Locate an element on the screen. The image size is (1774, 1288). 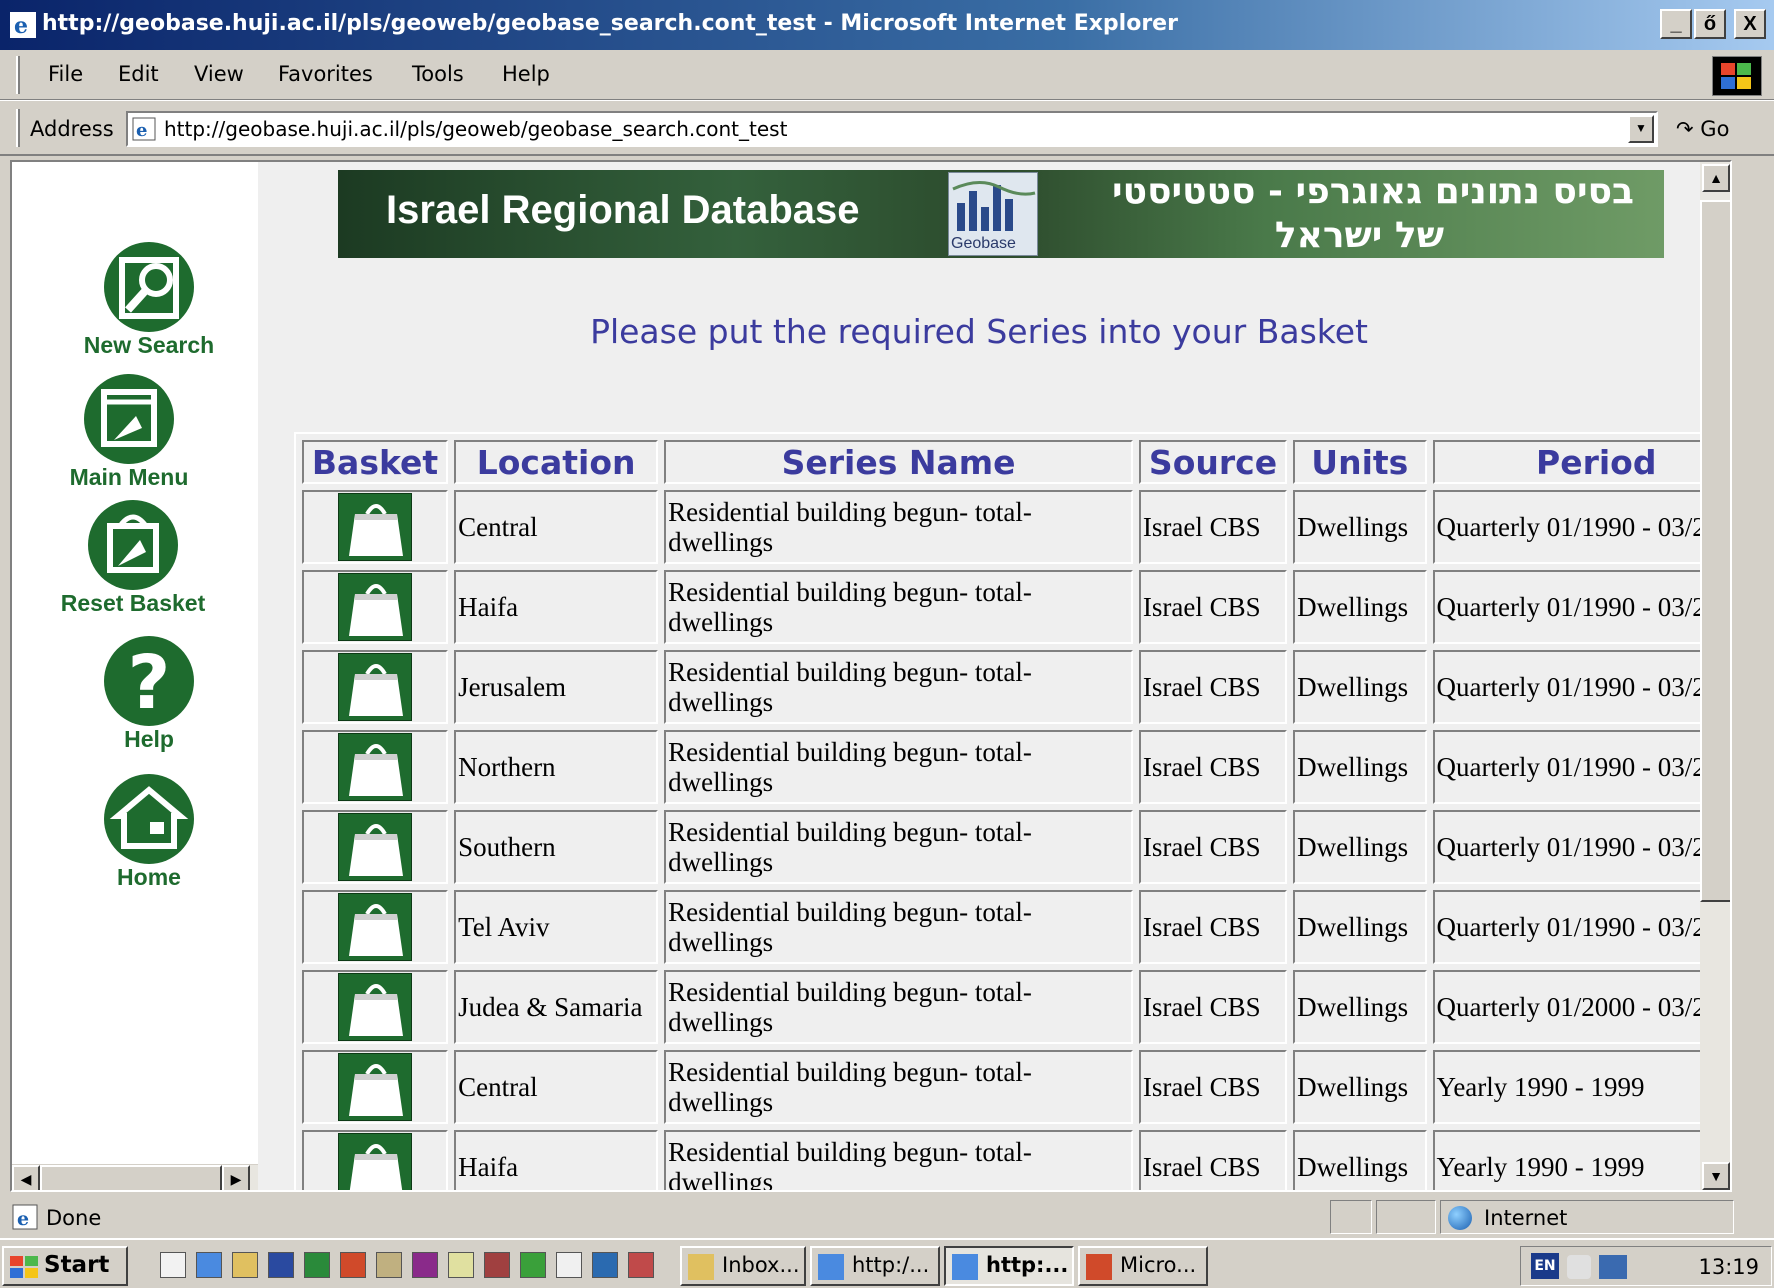
quicklaunch-tool2-icon is located at coordinates (641, 1265).